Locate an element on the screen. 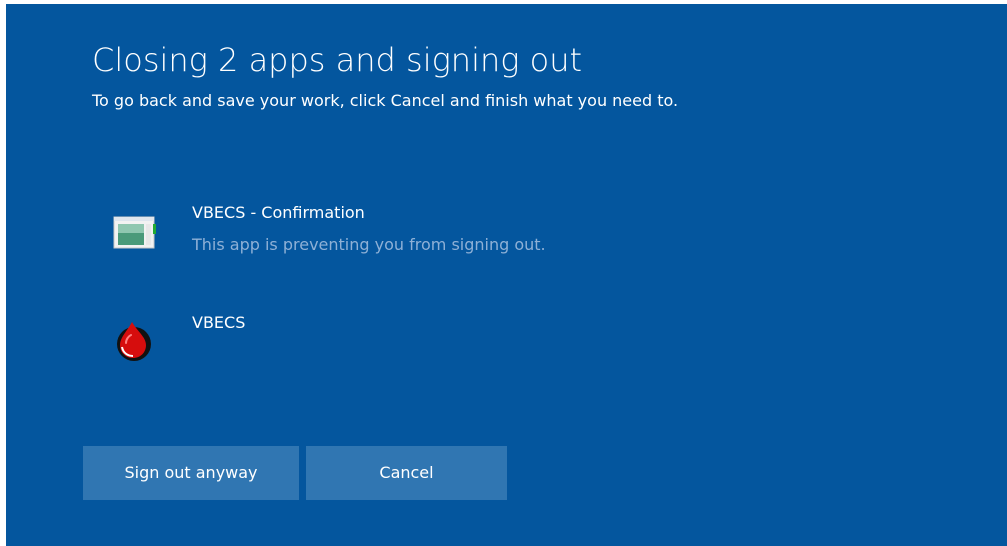 The image size is (1007, 546). blood-drop-icon is located at coordinates (134, 338).